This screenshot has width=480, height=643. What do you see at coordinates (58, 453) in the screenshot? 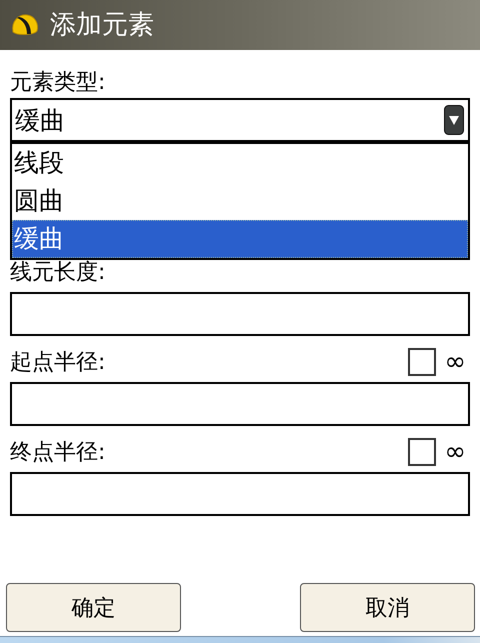
I see `field-label: 终点半径:` at bounding box center [58, 453].